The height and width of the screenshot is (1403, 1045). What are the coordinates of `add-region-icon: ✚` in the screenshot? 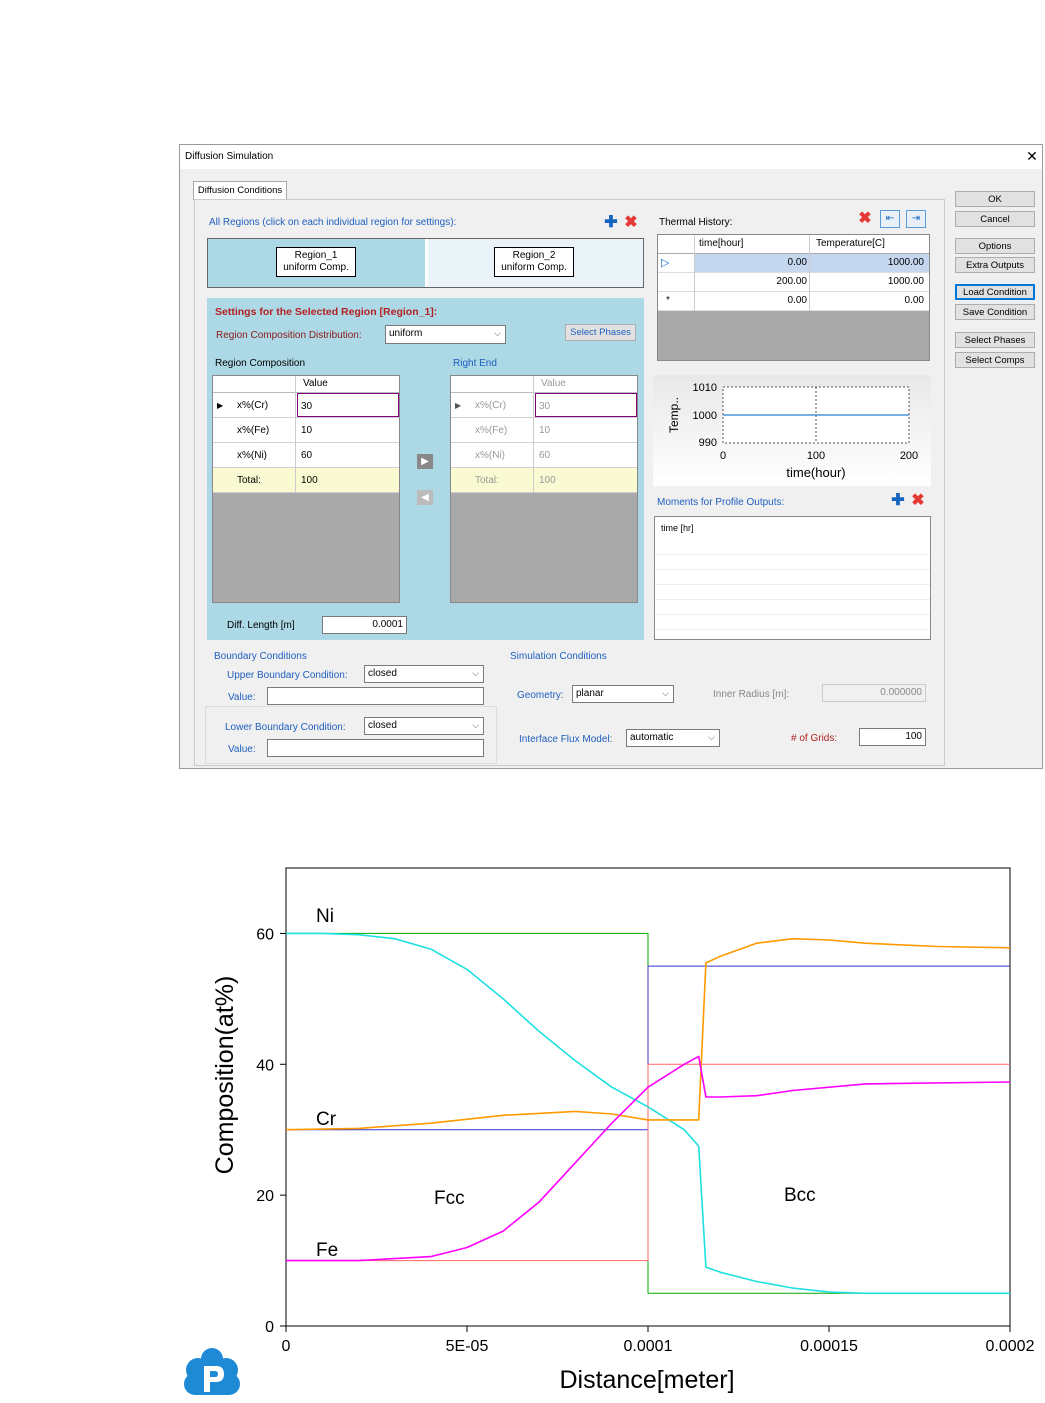 It's located at (611, 223).